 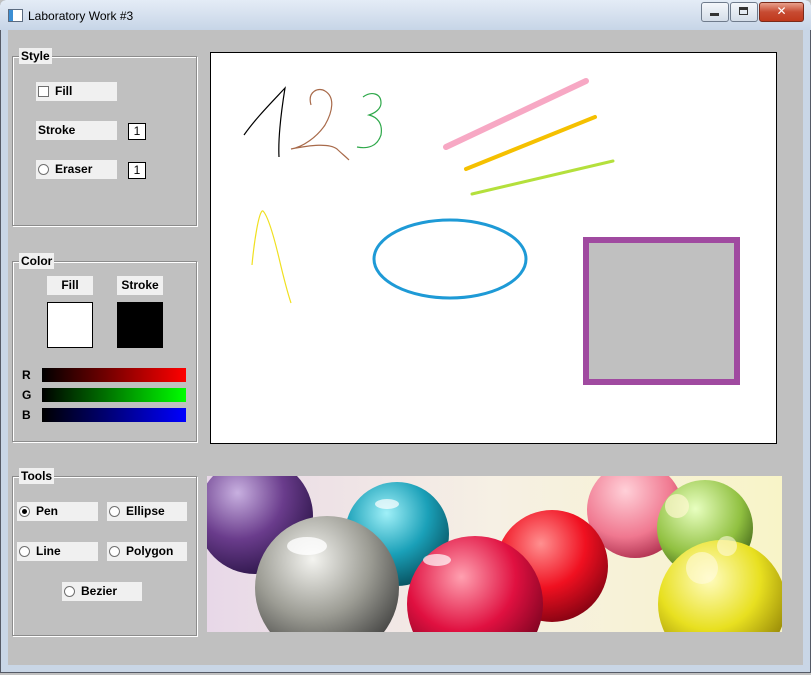 What do you see at coordinates (150, 551) in the screenshot?
I see `tool-polygon-label: Polygon` at bounding box center [150, 551].